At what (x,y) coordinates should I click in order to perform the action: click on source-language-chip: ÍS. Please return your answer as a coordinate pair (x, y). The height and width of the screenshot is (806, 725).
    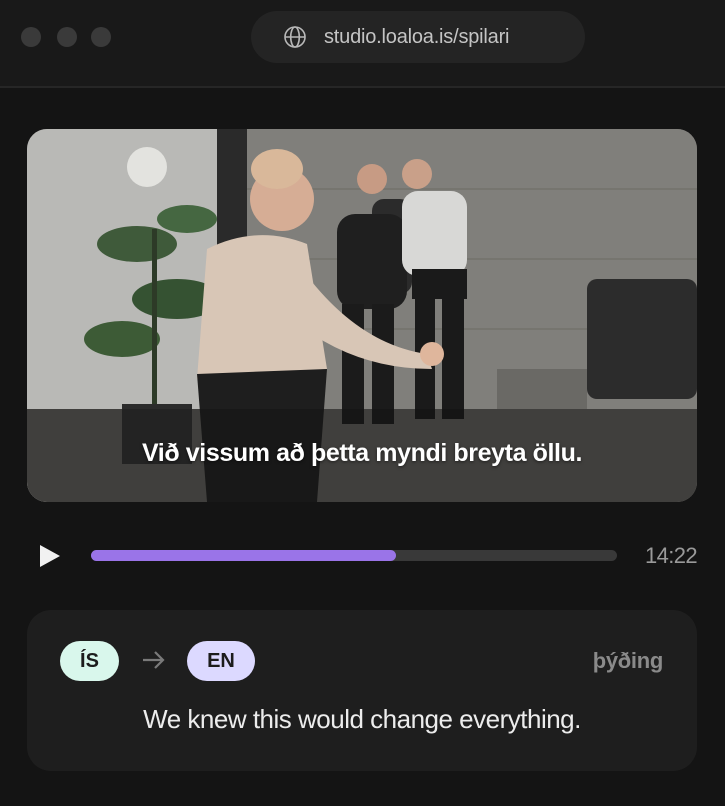
    Looking at the image, I should click on (89, 661).